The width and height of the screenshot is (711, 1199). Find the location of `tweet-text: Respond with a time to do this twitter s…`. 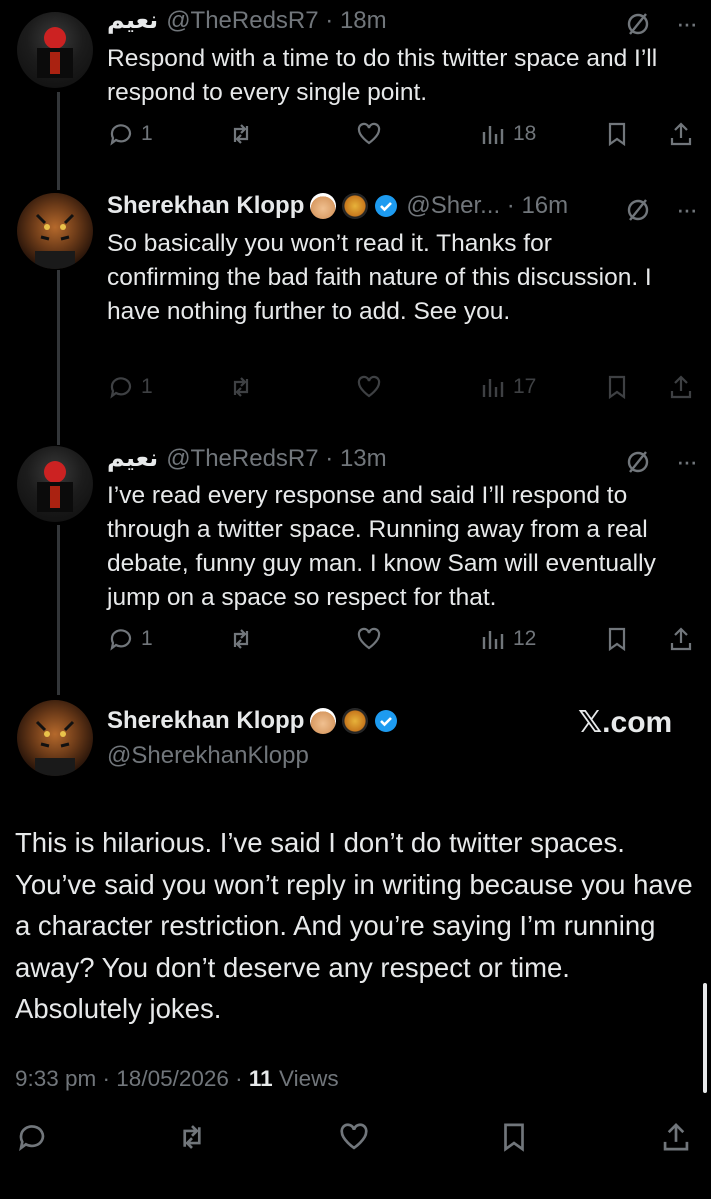

tweet-text: Respond with a time to do this twitter s… is located at coordinates (382, 75).